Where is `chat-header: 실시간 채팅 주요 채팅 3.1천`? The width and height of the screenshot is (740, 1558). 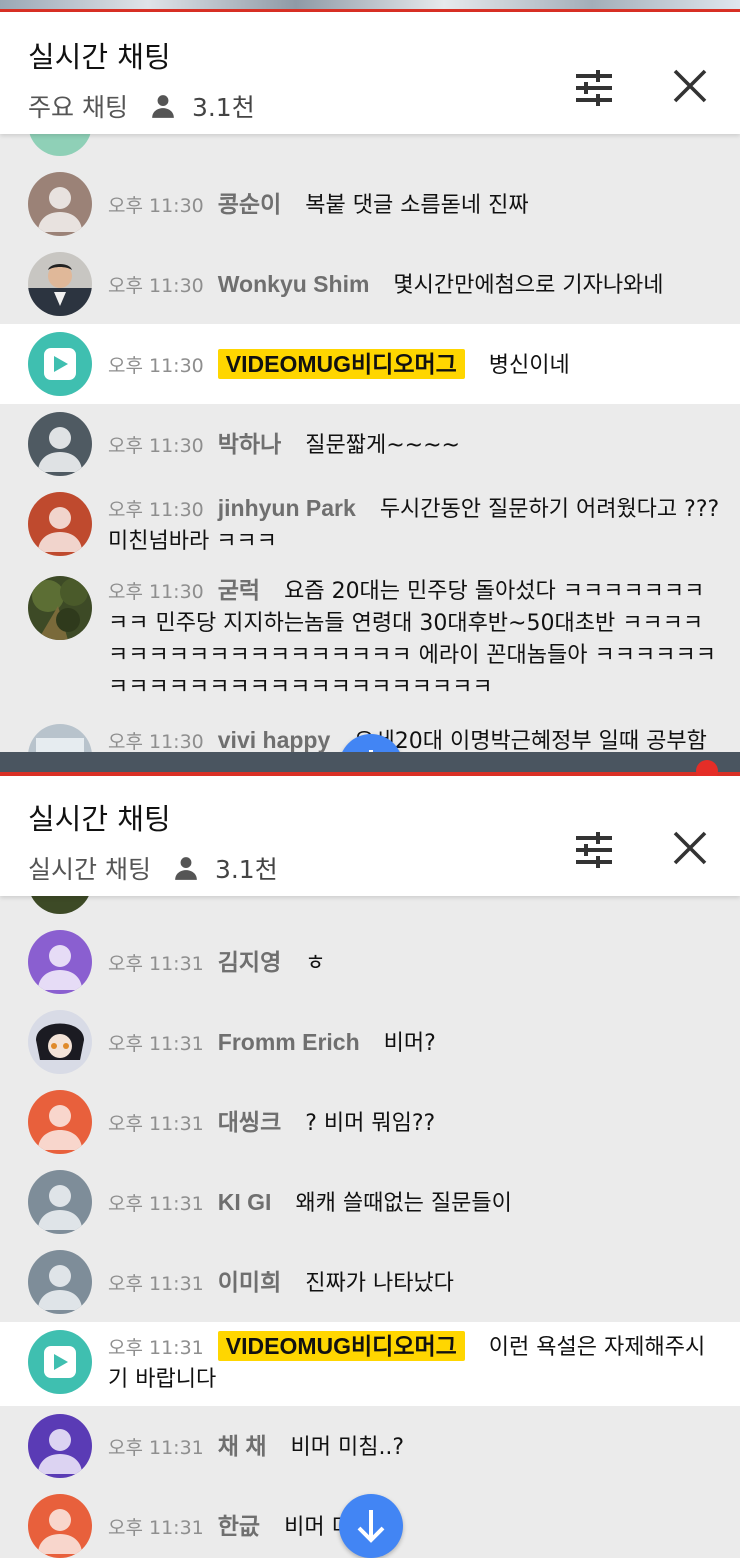
chat-header: 실시간 채팅 주요 채팅 3.1천 is located at coordinates (370, 73).